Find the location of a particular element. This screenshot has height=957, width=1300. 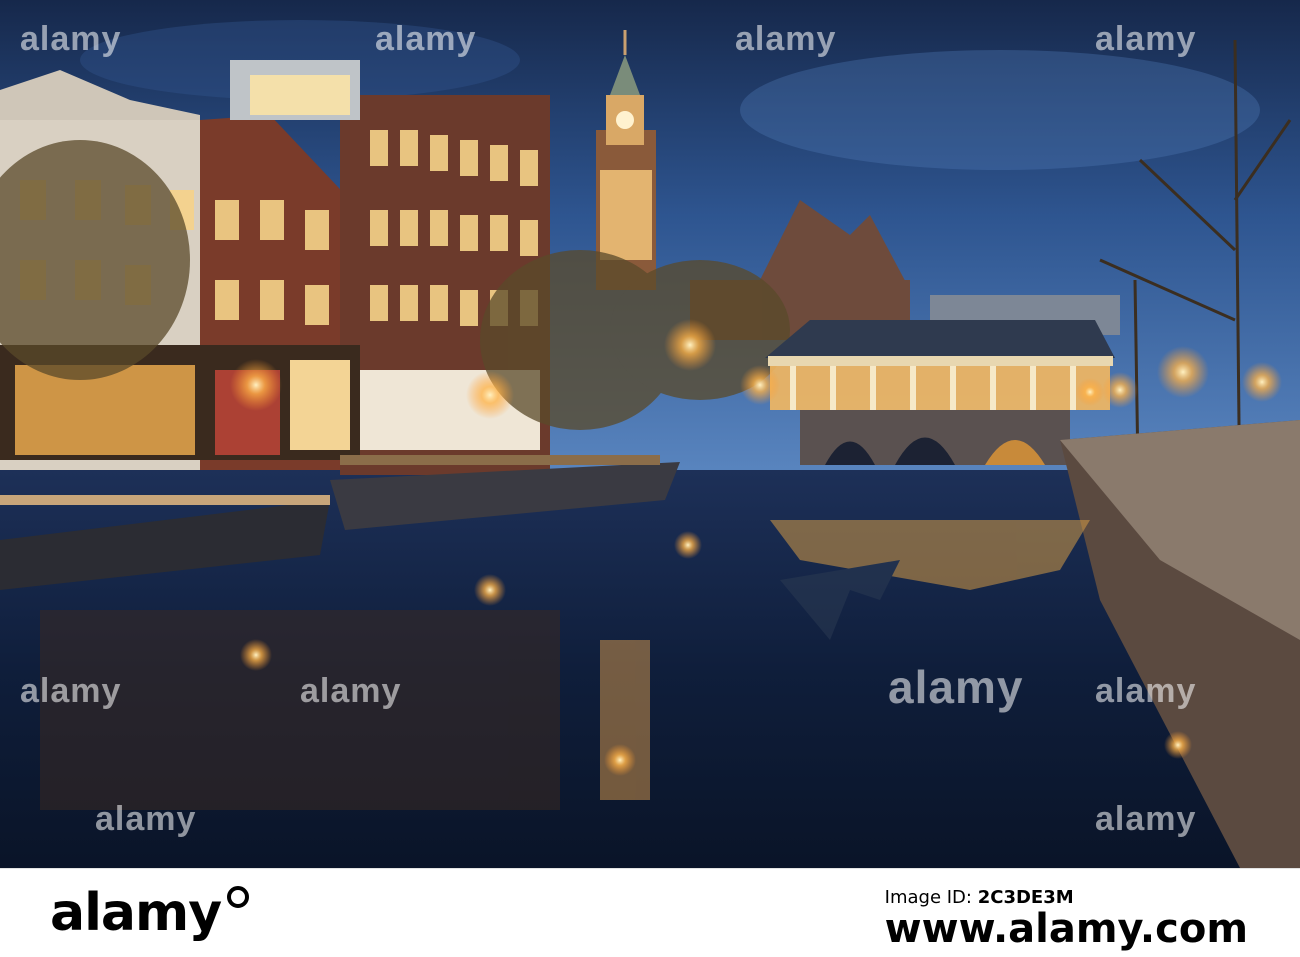

image-id-label: Image ID: is located at coordinates (928, 897).